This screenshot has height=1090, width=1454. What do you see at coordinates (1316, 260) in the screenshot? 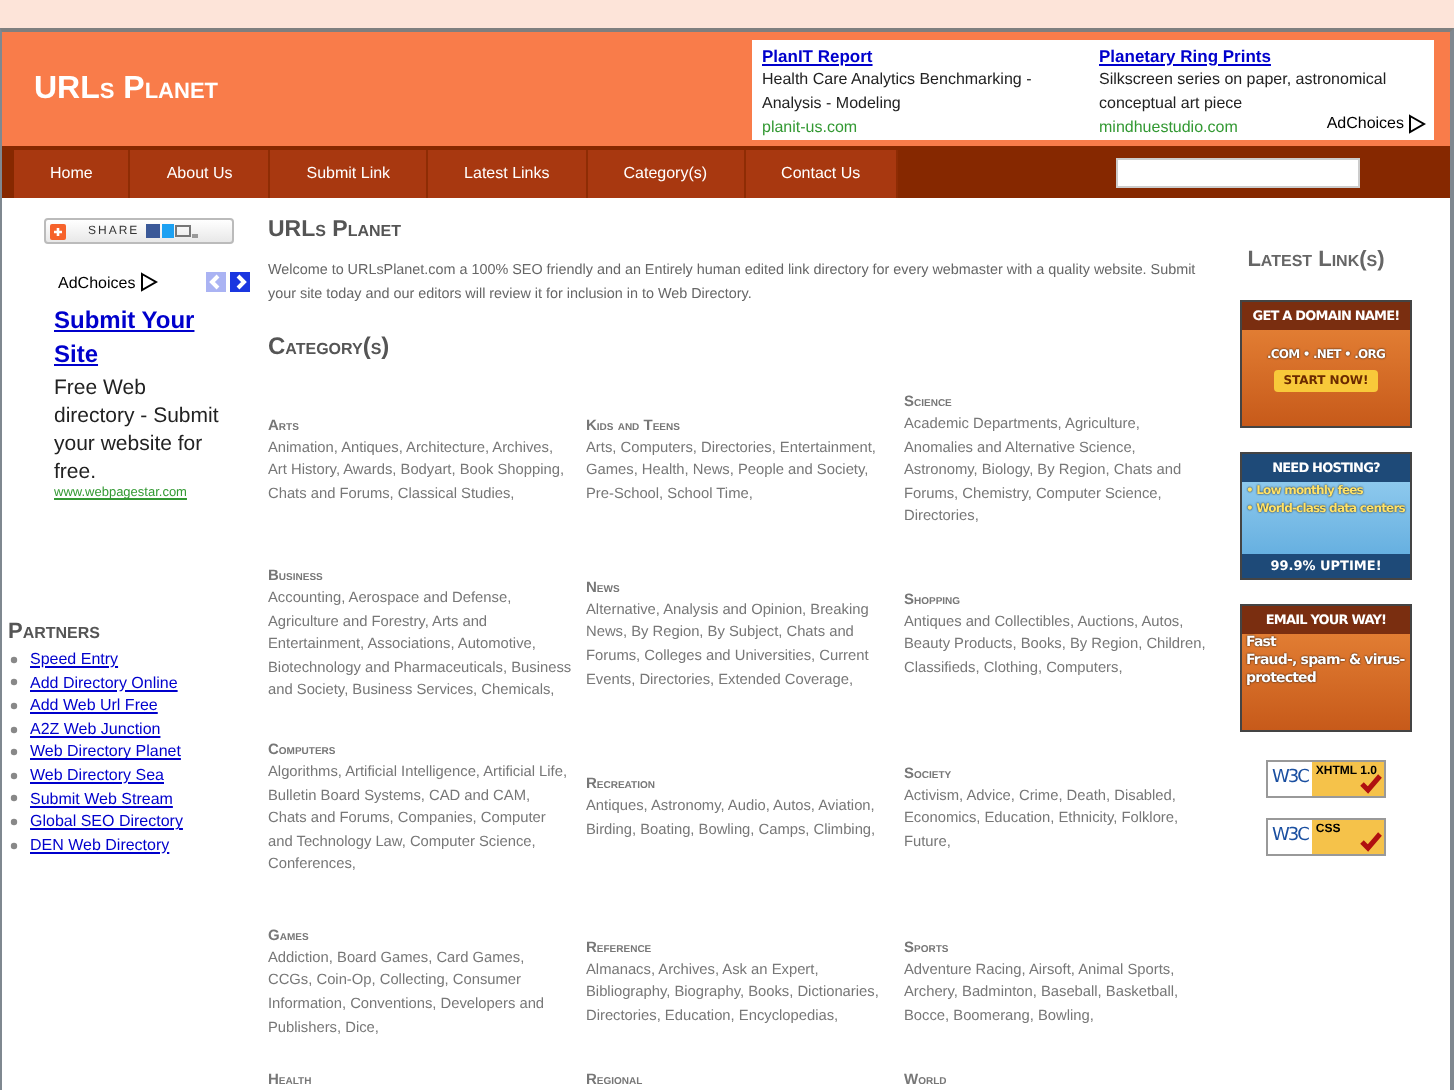
I see `sidebar-heading: Latest Link(s)` at bounding box center [1316, 260].